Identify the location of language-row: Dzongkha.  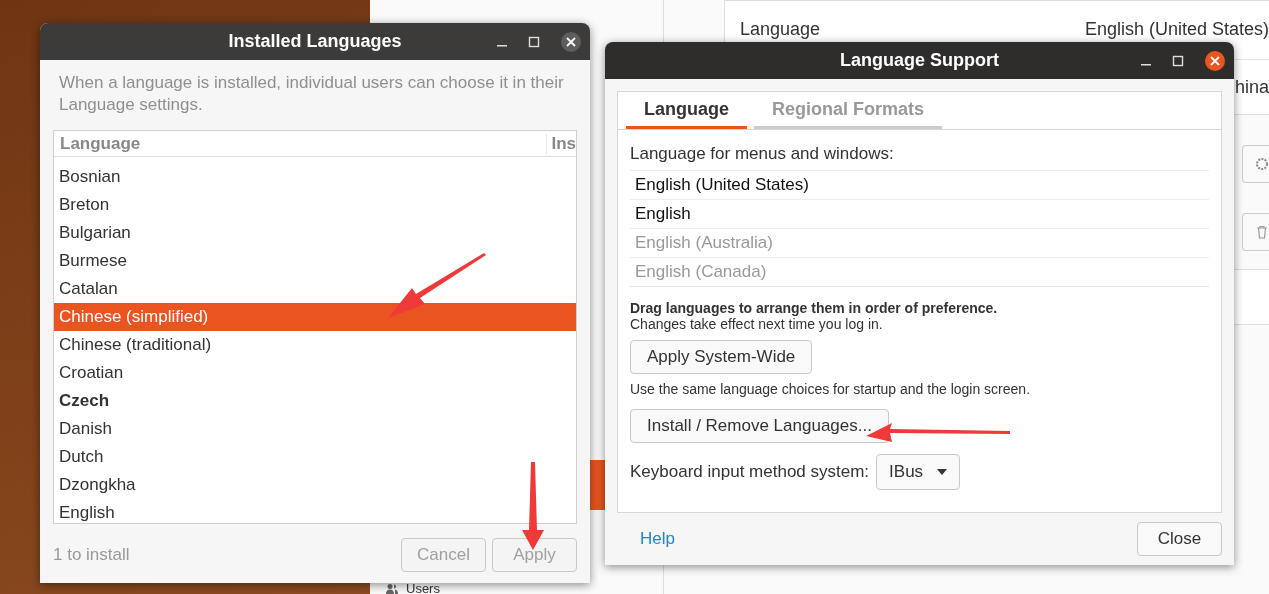
(315, 485).